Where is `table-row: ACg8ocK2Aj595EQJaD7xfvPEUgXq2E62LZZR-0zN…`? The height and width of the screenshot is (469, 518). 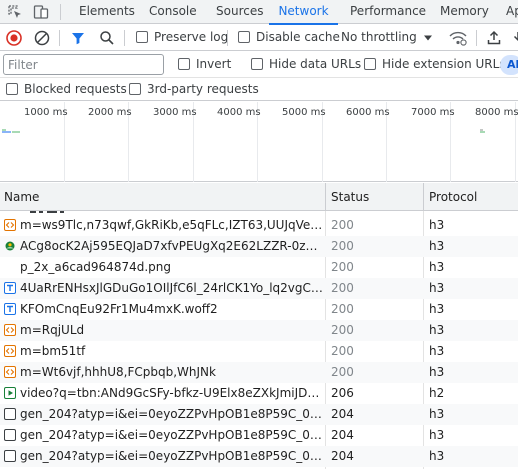
table-row: ACg8ocK2Aj595EQJaD7xfvPEUgXq2E62LZZR-0zN… is located at coordinates (259, 246).